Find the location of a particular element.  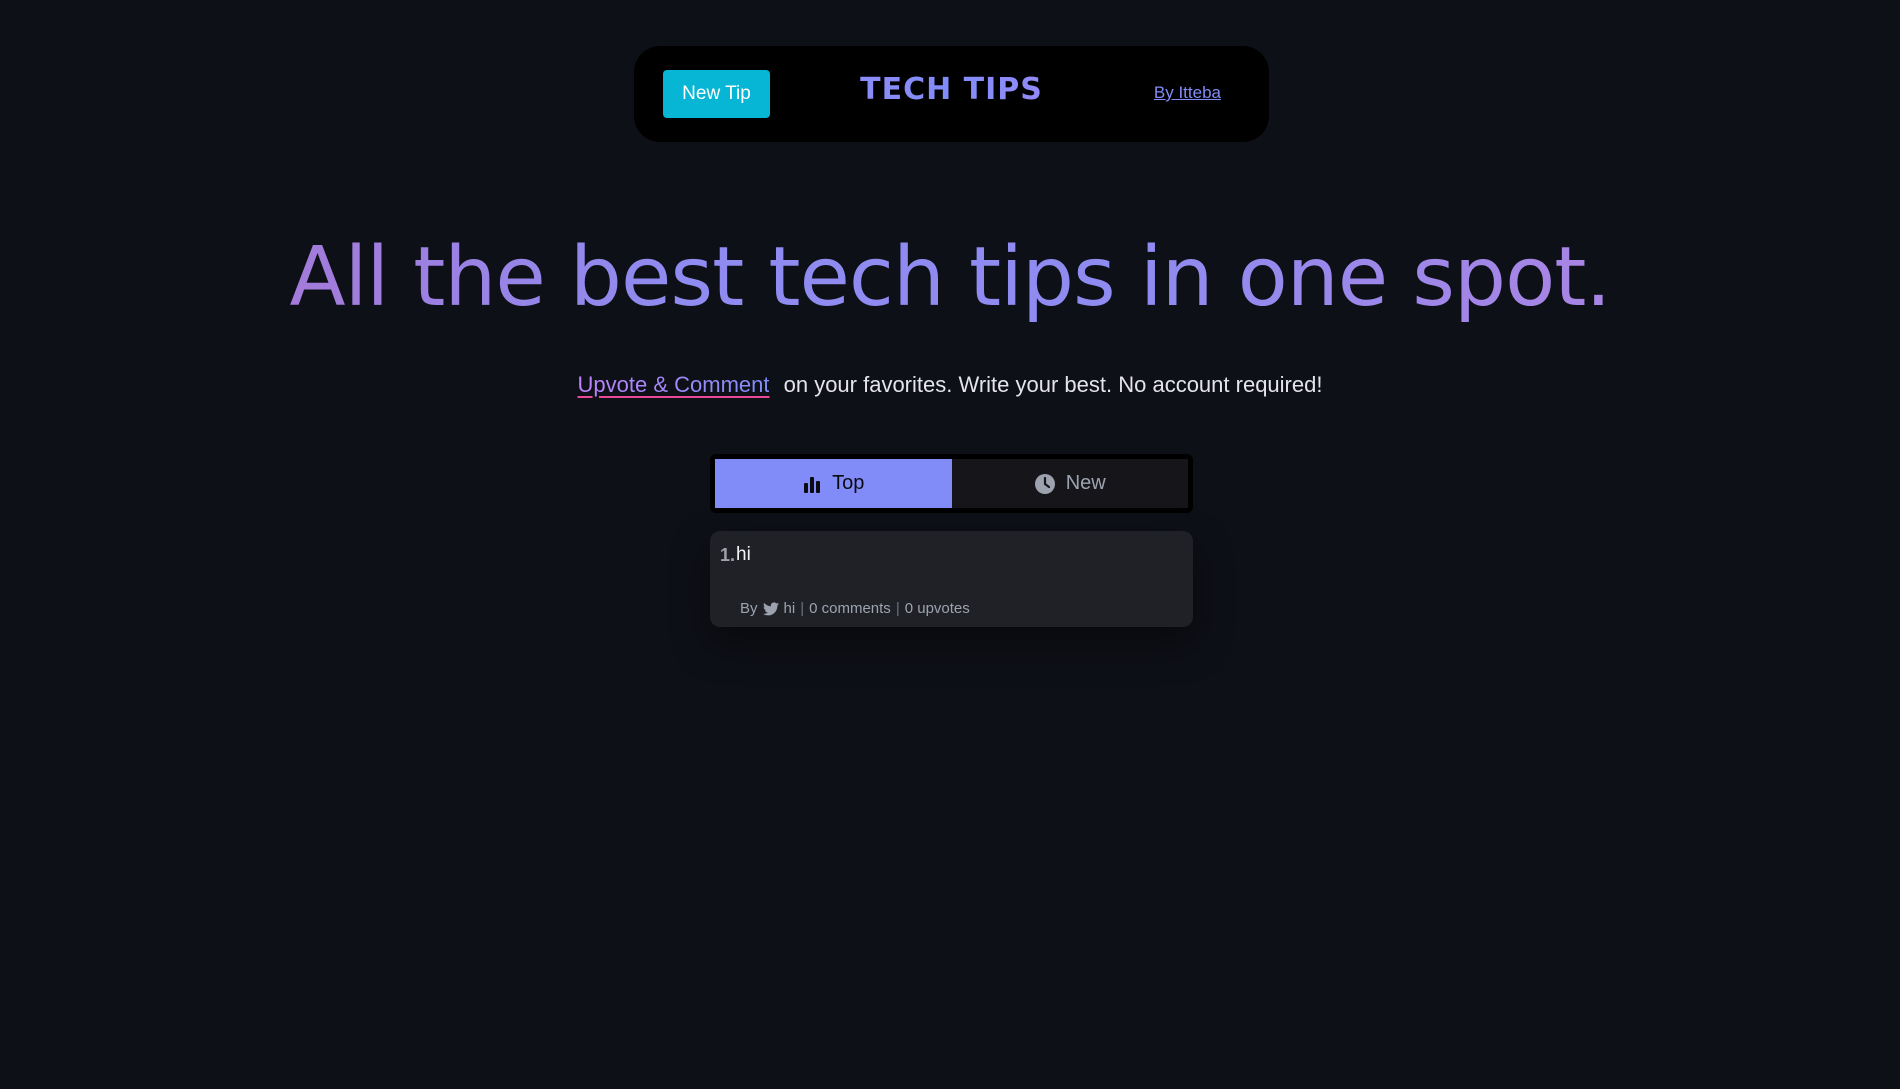

tab-new-label: New is located at coordinates (1085, 483).